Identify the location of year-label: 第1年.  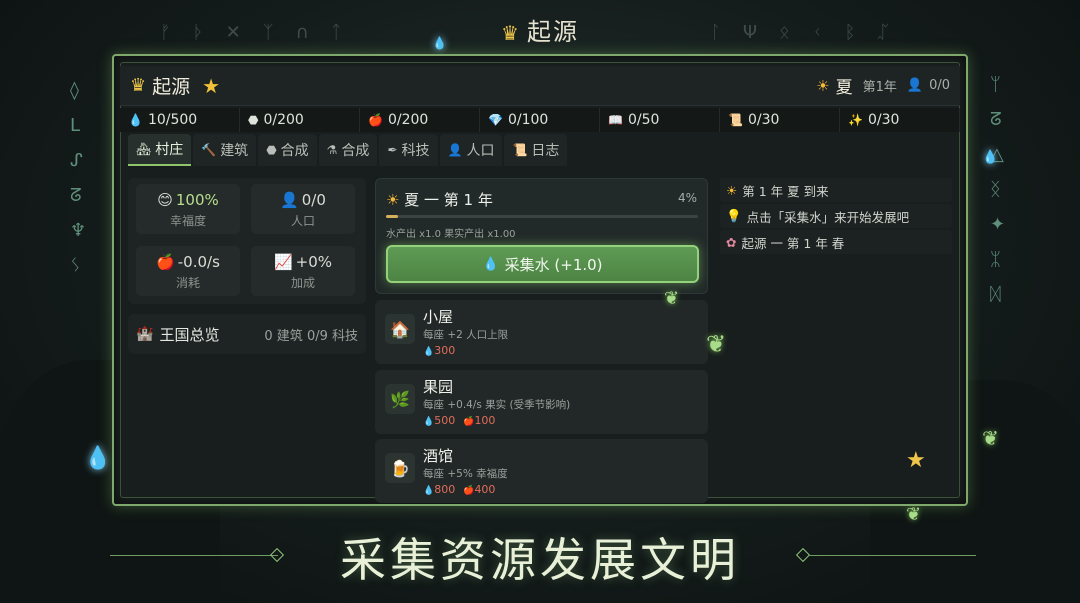
(879, 87).